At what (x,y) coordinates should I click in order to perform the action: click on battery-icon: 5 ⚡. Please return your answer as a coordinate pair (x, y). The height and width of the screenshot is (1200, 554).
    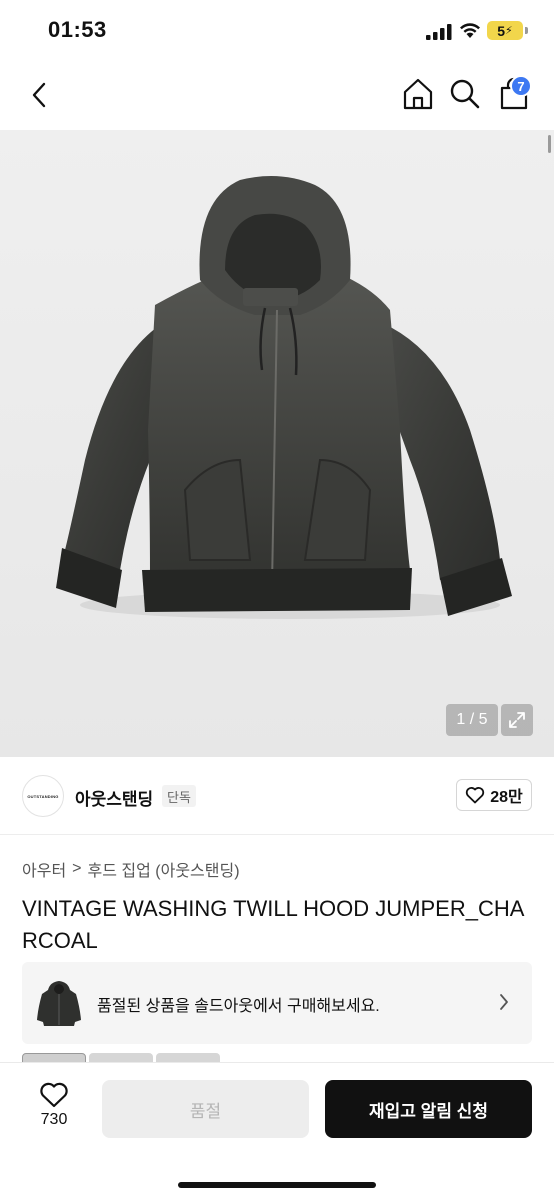
    Looking at the image, I should click on (505, 30).